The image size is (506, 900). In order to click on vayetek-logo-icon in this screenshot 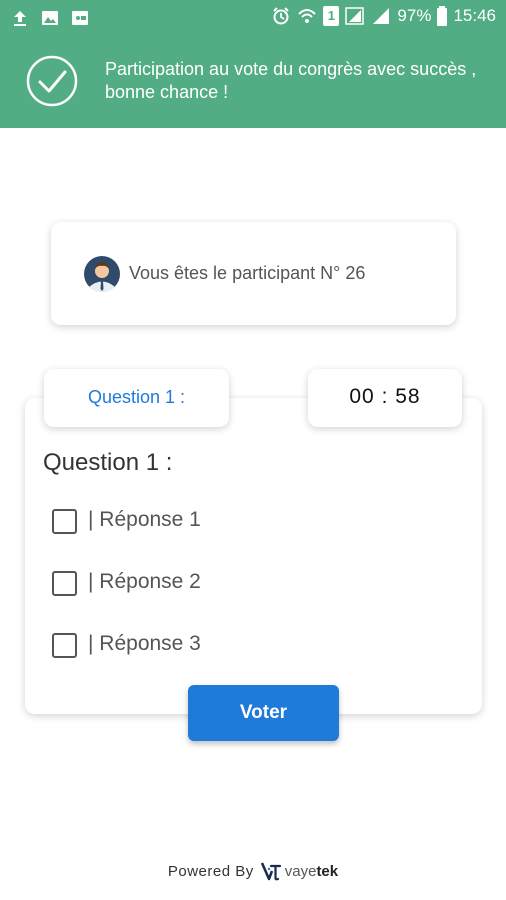, I will do `click(270, 871)`.